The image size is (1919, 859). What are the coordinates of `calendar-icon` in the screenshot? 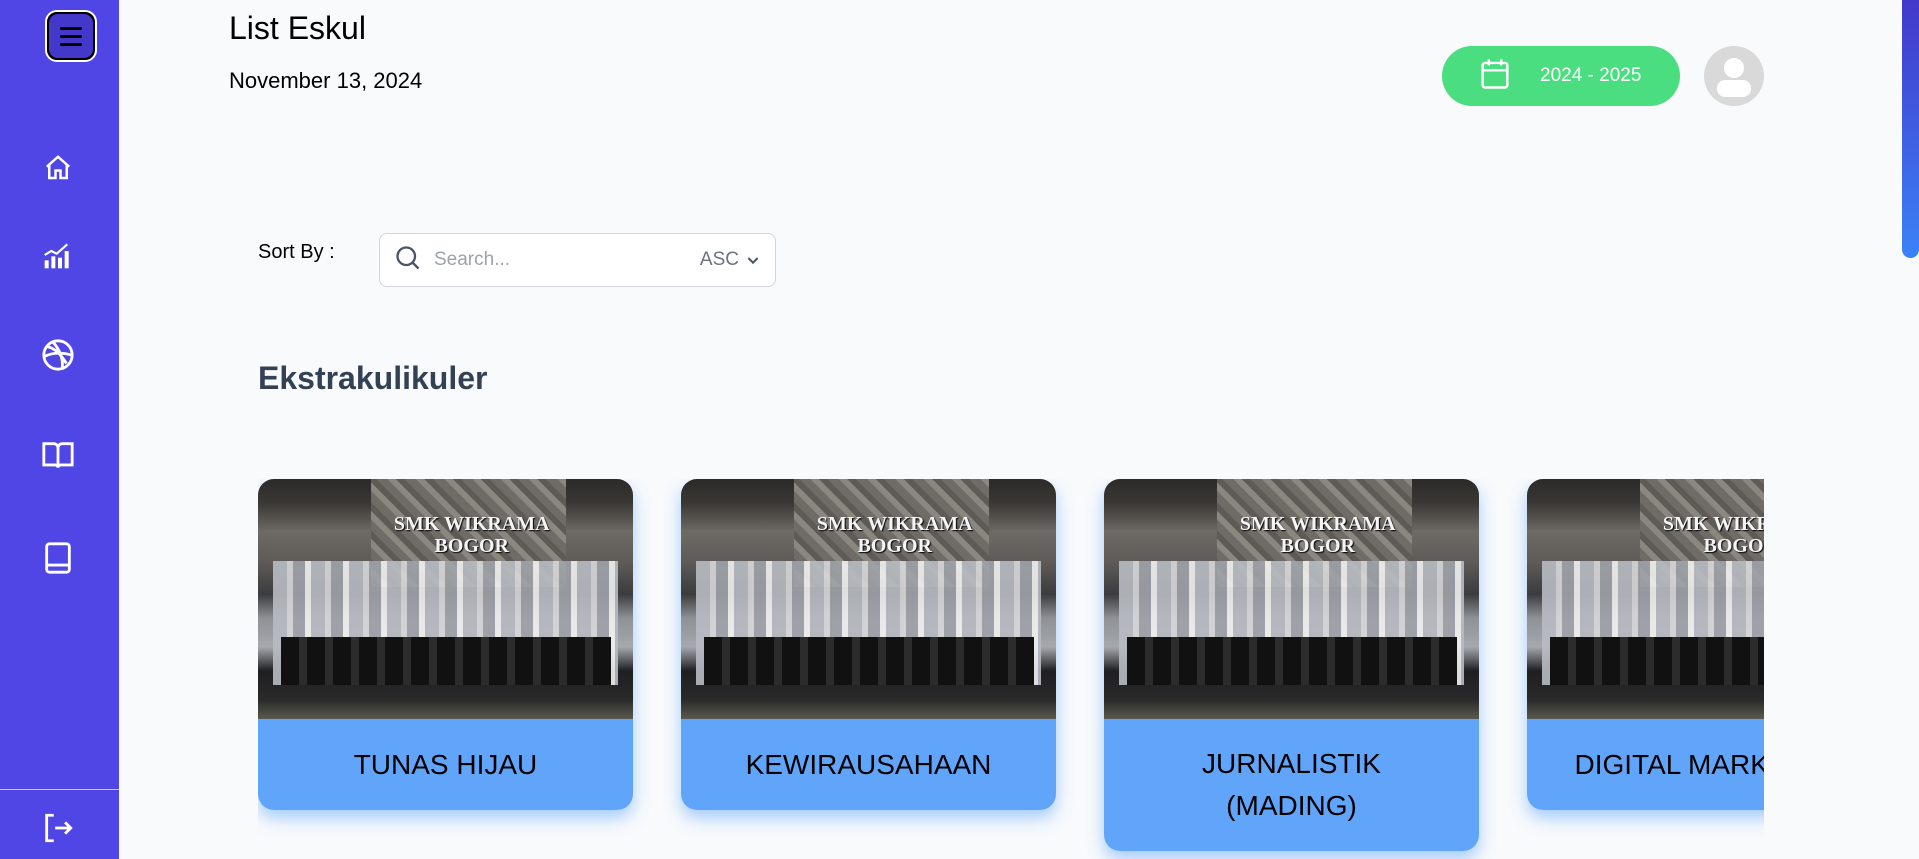 It's located at (1495, 76).